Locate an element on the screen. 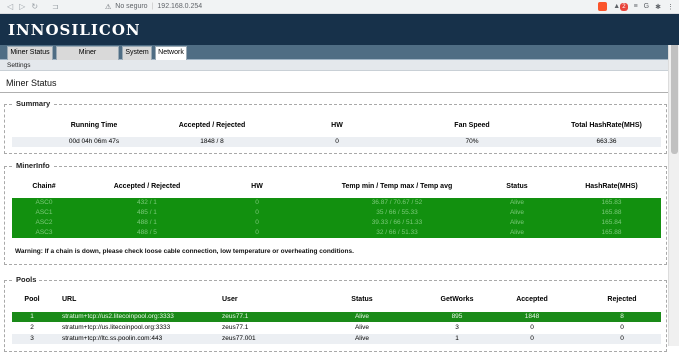 The height and width of the screenshot is (352, 679). subnav-bar: Settings is located at coordinates (334, 65).